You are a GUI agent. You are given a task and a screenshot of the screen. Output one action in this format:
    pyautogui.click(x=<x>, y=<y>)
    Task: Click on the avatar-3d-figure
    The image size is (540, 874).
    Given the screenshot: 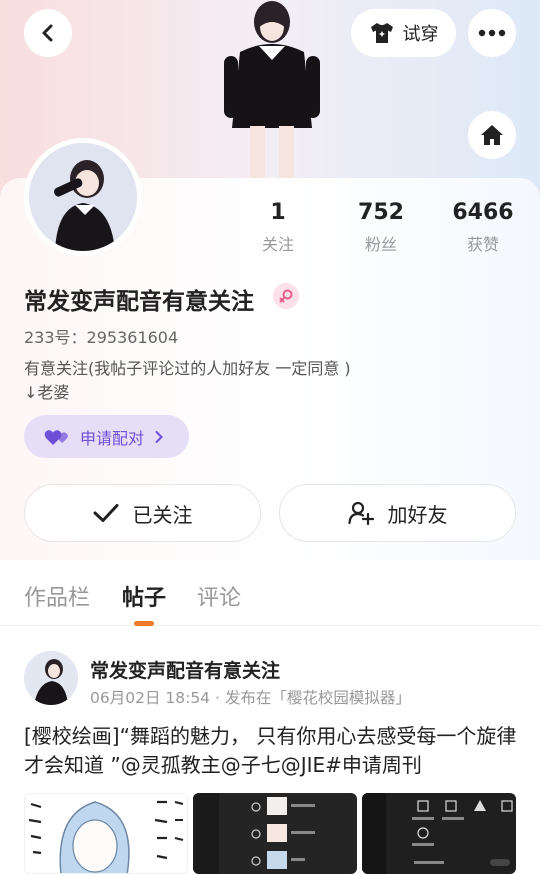 What is the action you would take?
    pyautogui.click(x=272, y=90)
    